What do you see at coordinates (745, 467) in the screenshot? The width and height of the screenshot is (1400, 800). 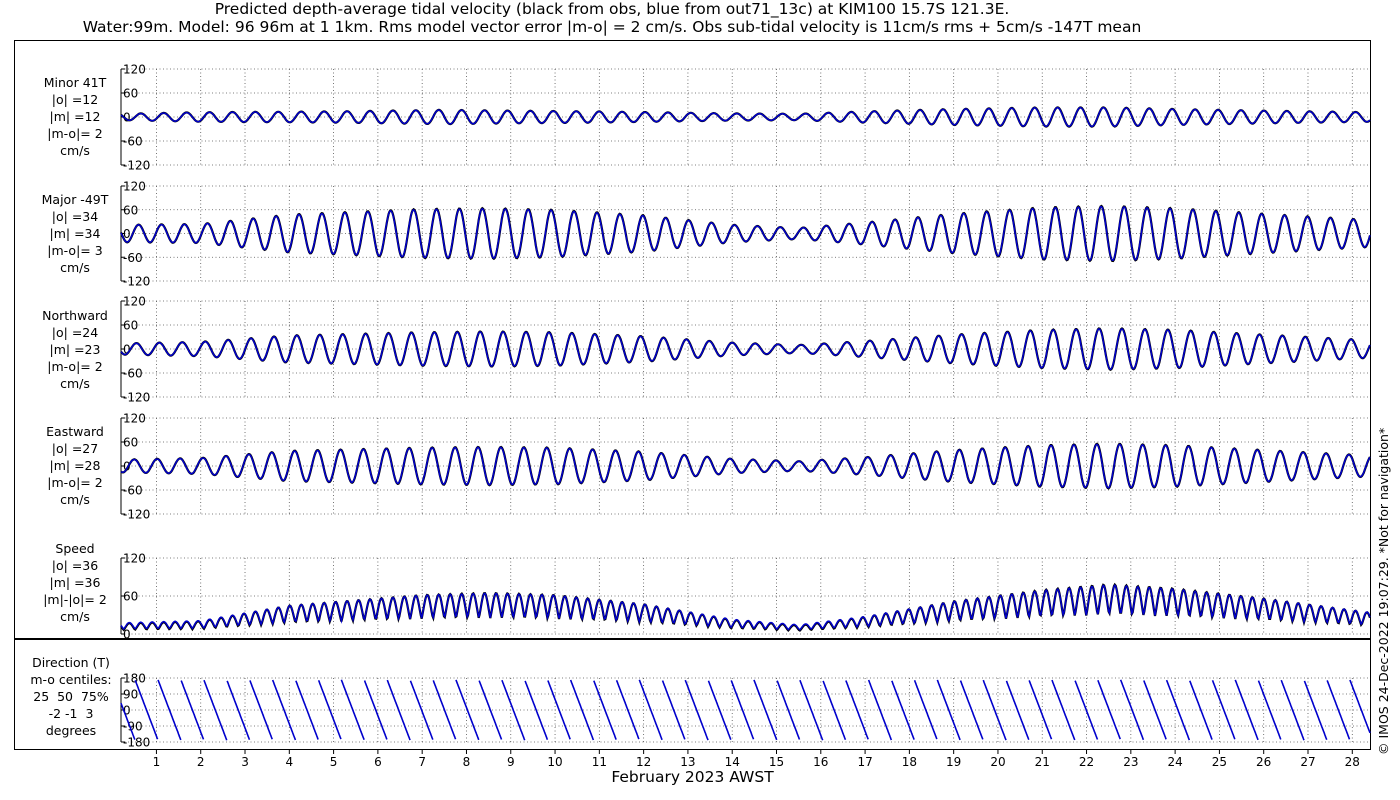 I see `panel-3: 120600-60-120` at bounding box center [745, 467].